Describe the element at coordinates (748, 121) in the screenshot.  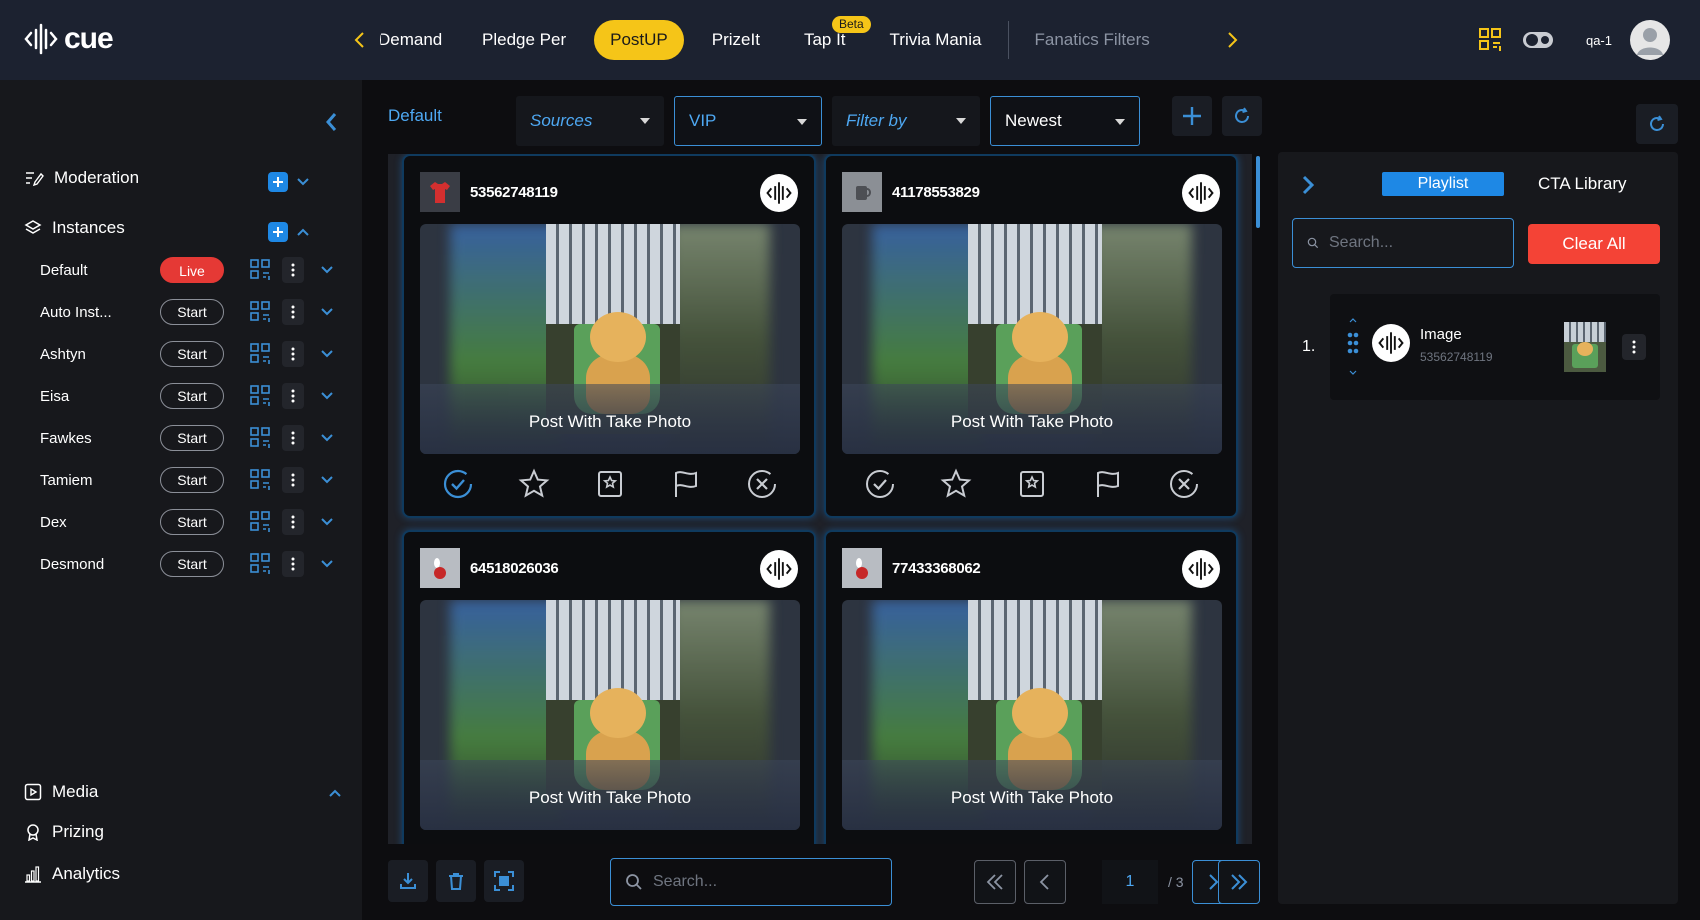
I see `vip-dropdown: VIP` at that location.